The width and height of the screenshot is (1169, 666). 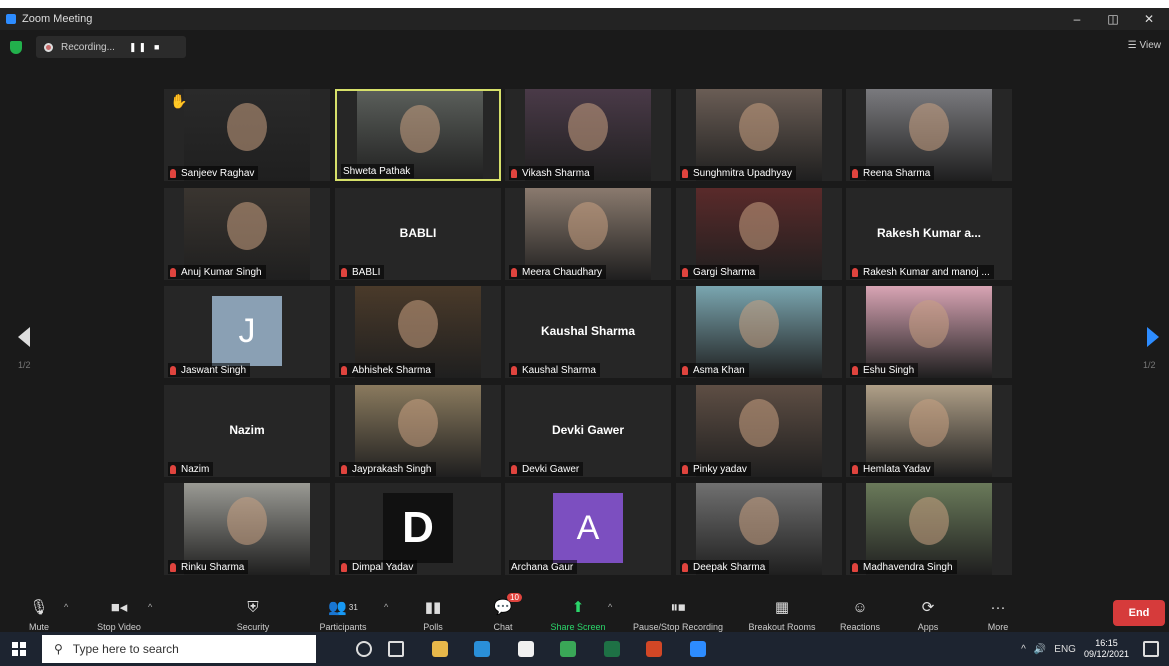 I want to click on powerpoint-icon, so click(x=654, y=649).